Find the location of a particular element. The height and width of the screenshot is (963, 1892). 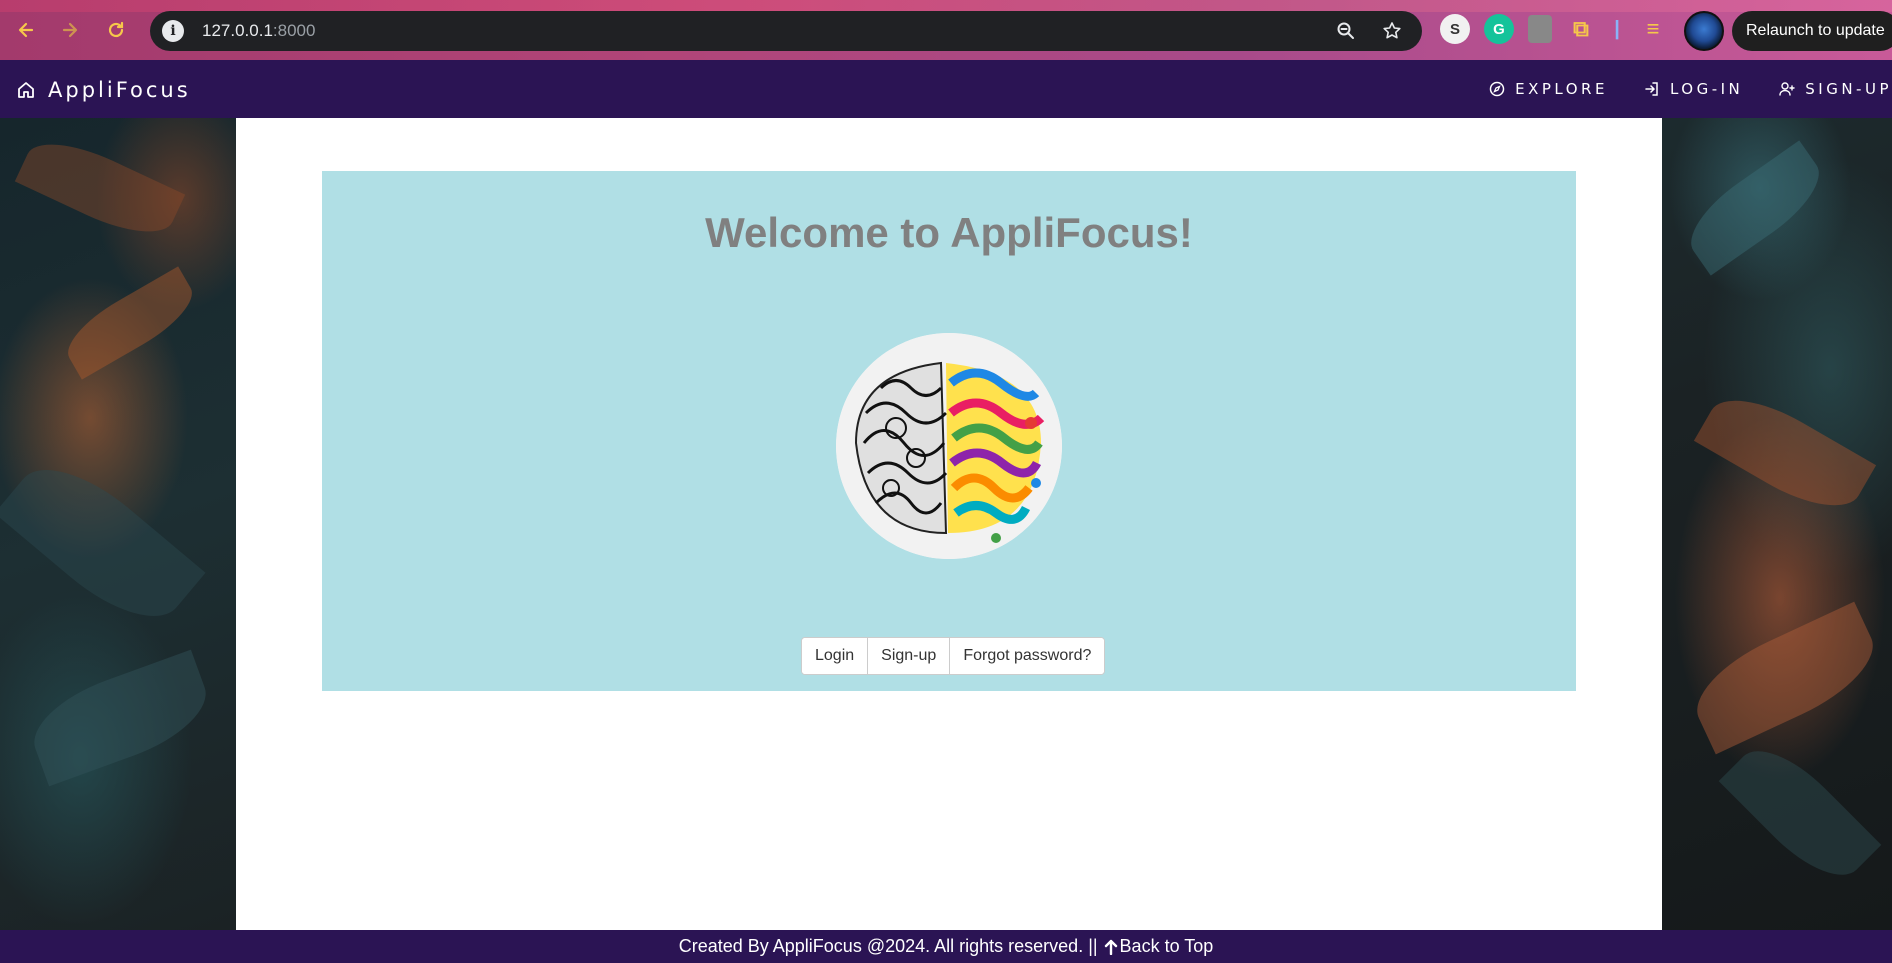

nav-links: EXPLORE LOG-IN SIGN-UP is located at coordinates (1690, 89).